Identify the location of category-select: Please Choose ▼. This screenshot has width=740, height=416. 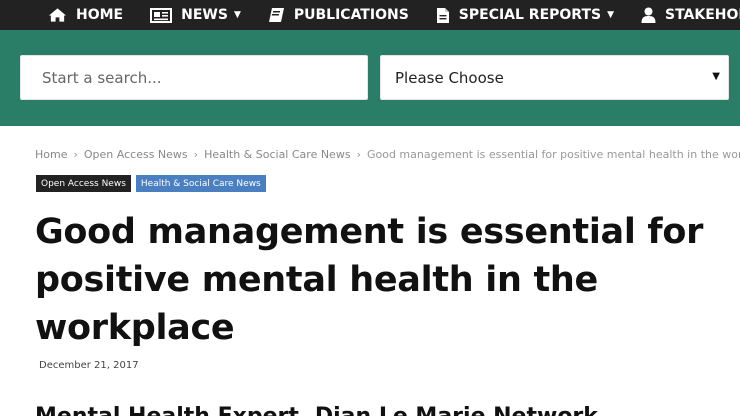
(554, 77).